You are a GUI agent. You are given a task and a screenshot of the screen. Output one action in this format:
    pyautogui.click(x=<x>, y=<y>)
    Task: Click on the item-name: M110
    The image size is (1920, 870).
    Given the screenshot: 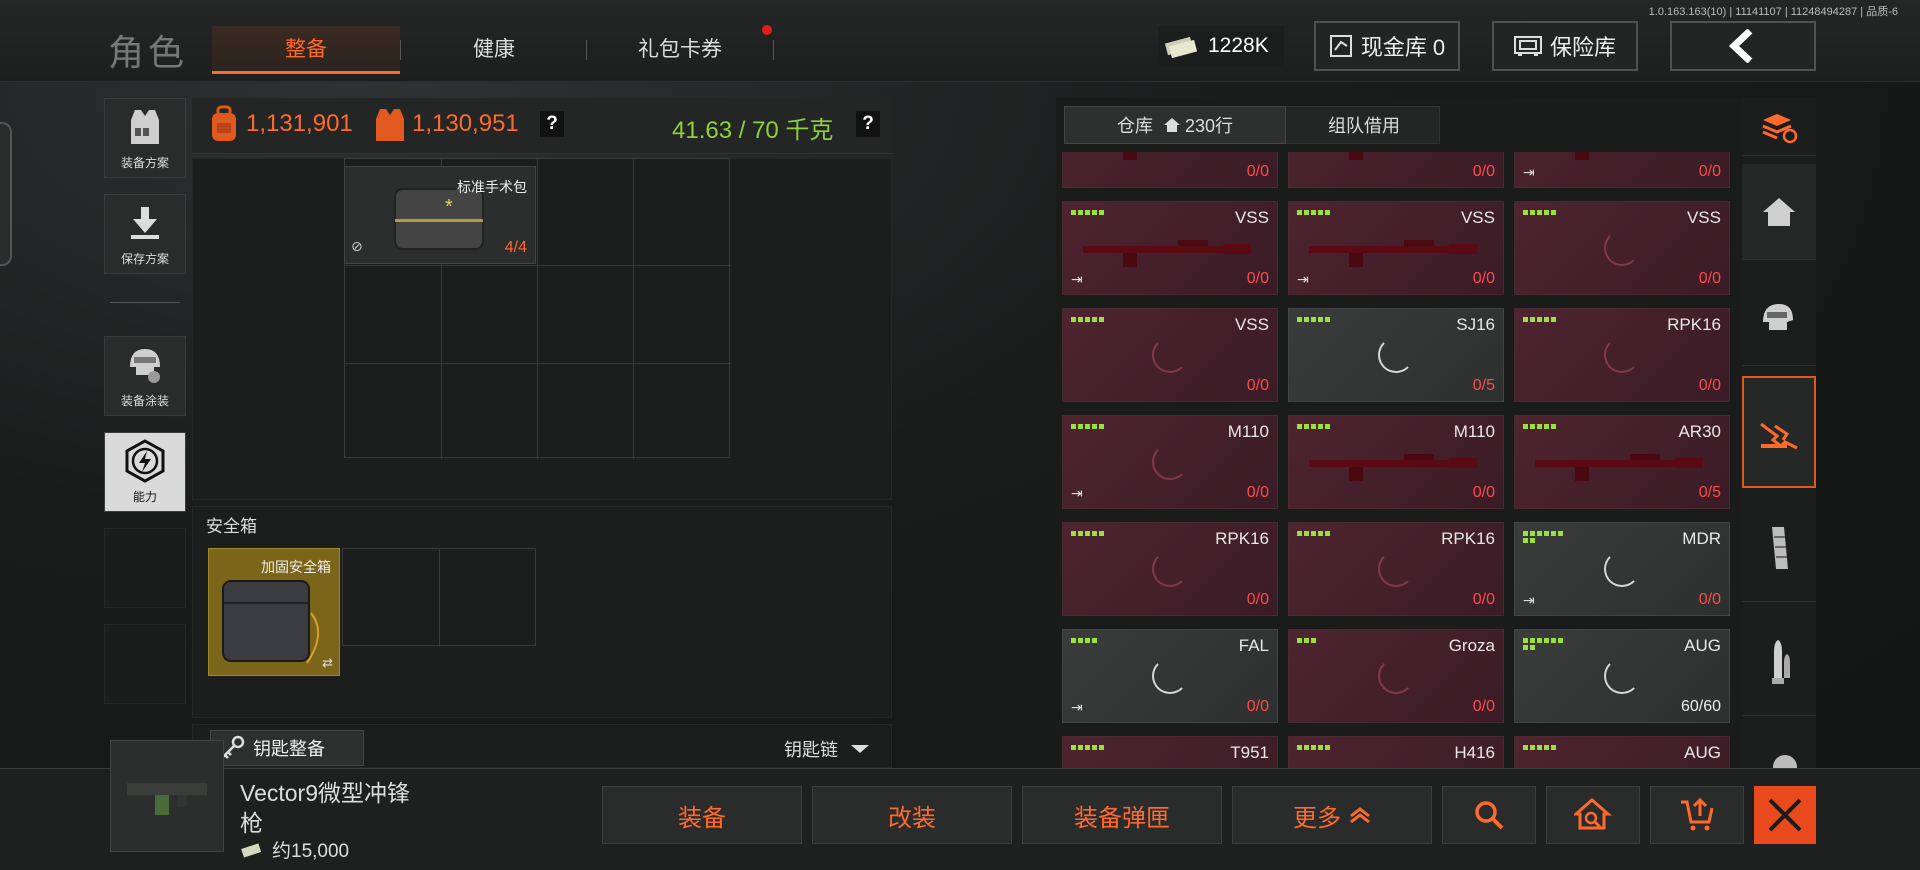 What is the action you would take?
    pyautogui.click(x=1474, y=431)
    